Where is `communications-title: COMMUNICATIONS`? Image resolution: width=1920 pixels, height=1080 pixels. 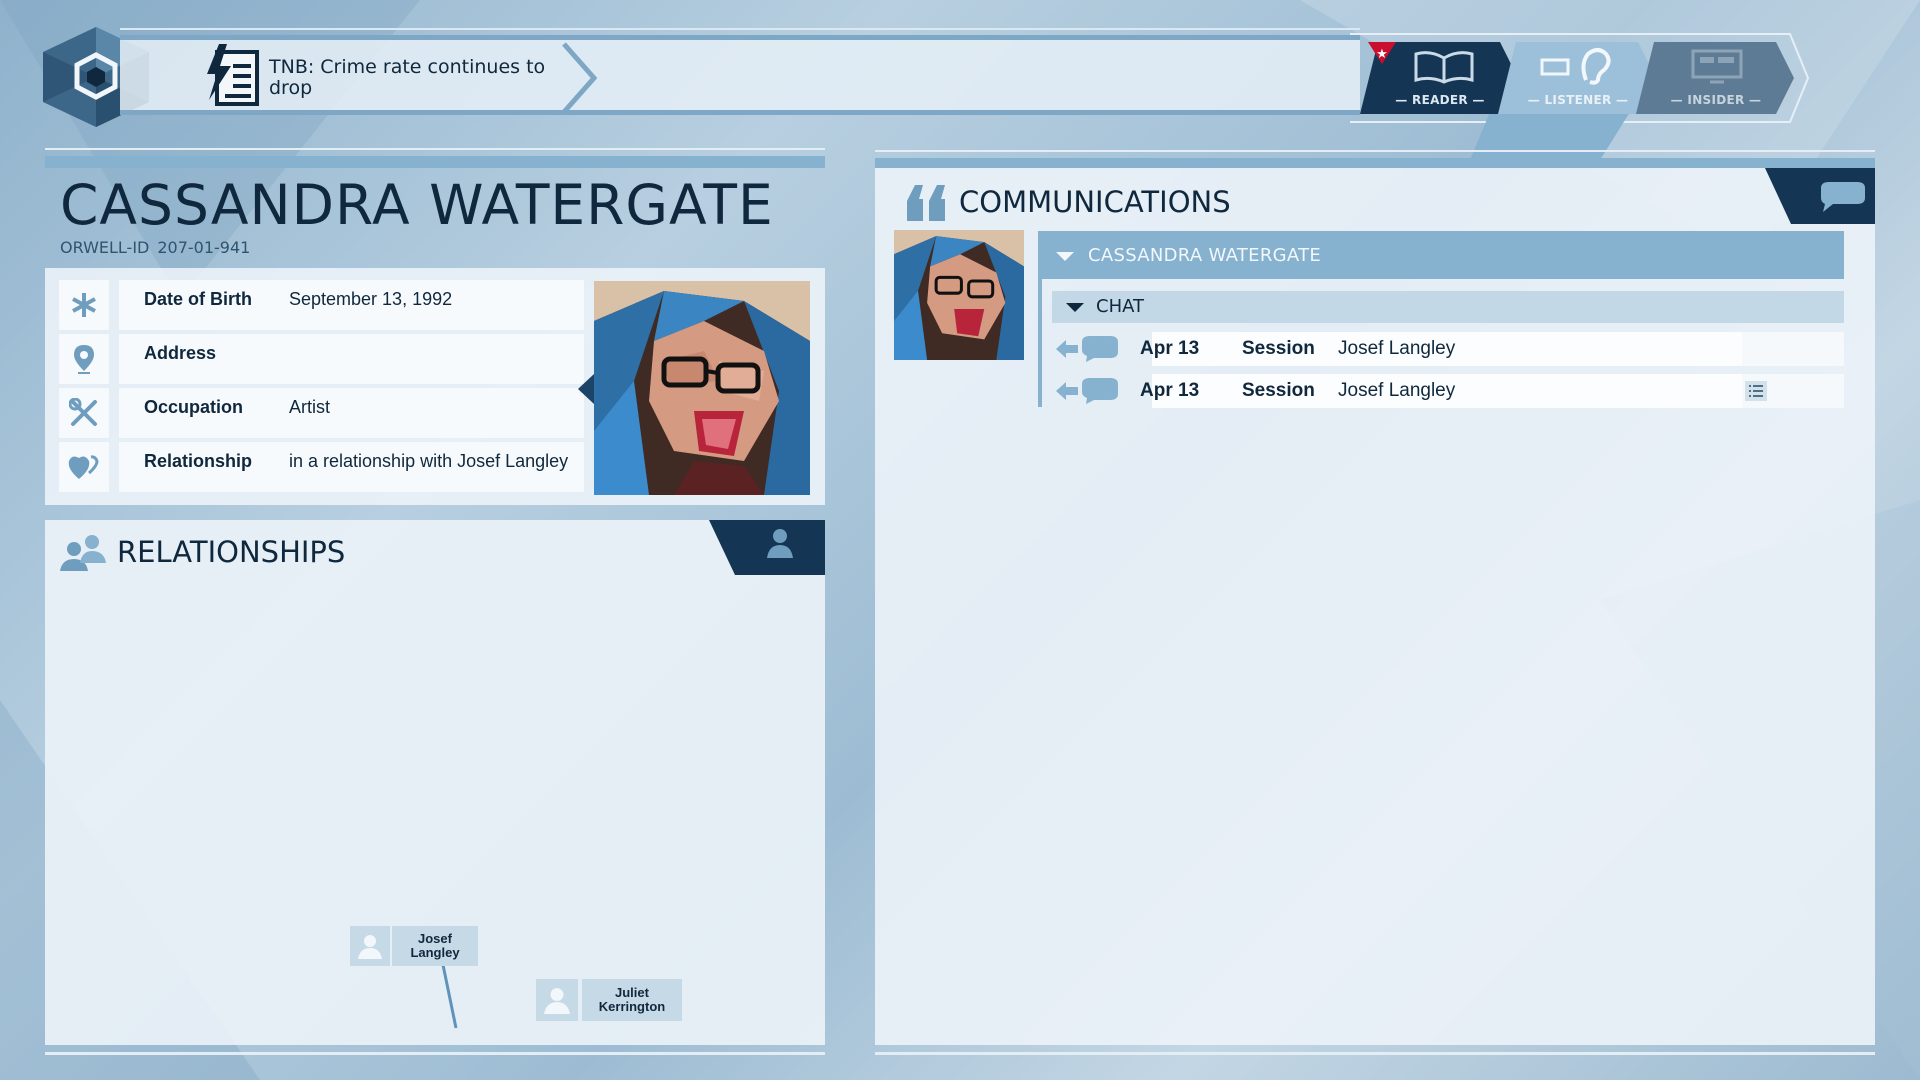 communications-title: COMMUNICATIONS is located at coordinates (1095, 202).